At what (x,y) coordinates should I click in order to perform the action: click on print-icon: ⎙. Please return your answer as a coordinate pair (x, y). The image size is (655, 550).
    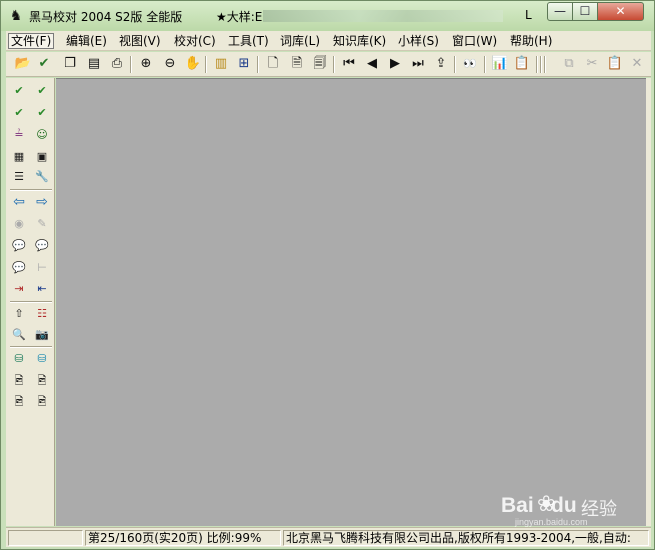
    Looking at the image, I should click on (117, 64).